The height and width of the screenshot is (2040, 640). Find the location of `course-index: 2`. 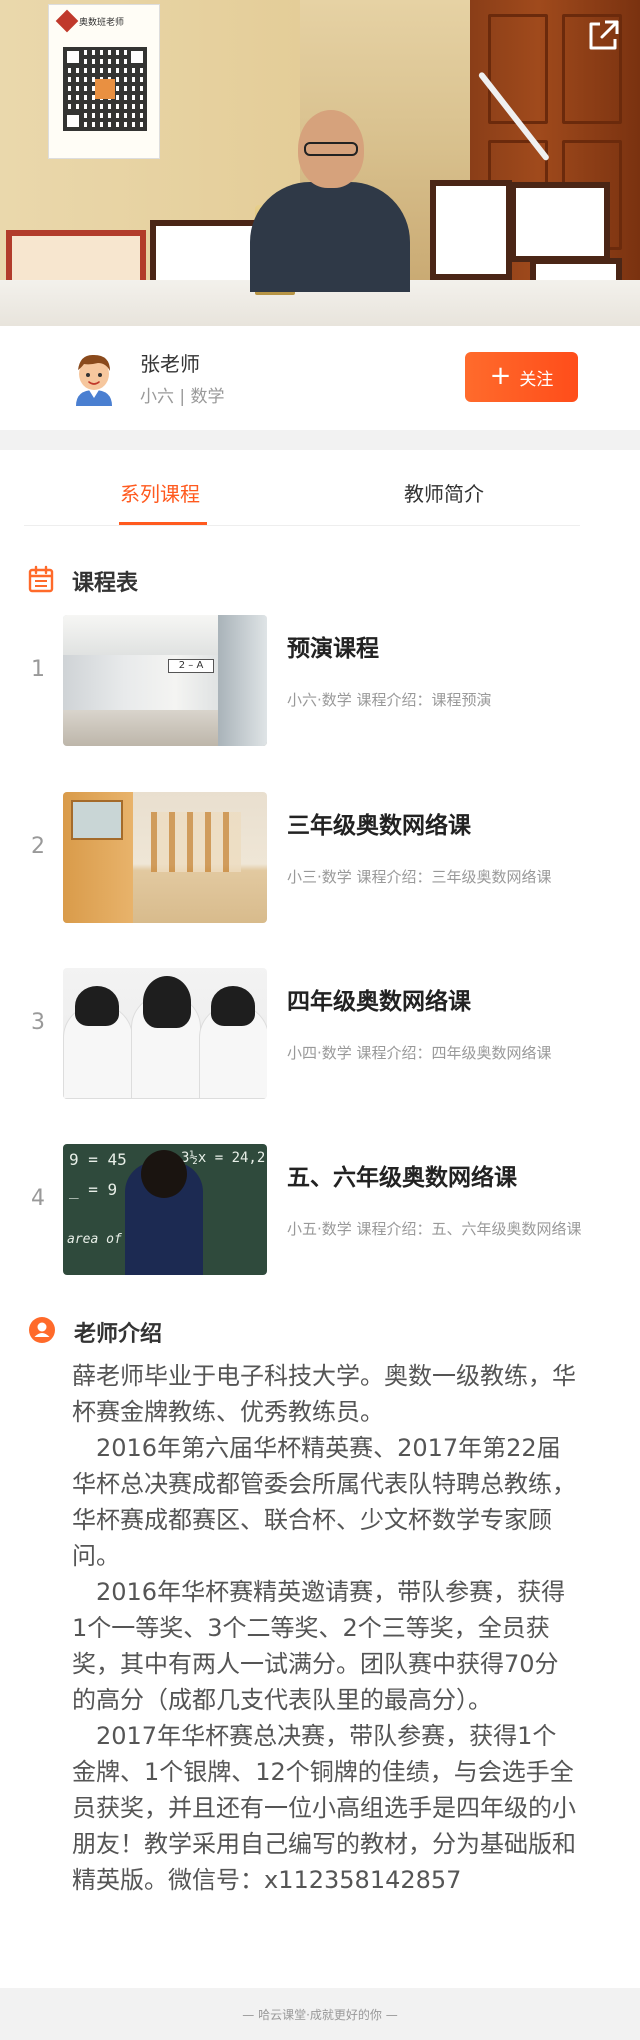

course-index: 2 is located at coordinates (38, 846).